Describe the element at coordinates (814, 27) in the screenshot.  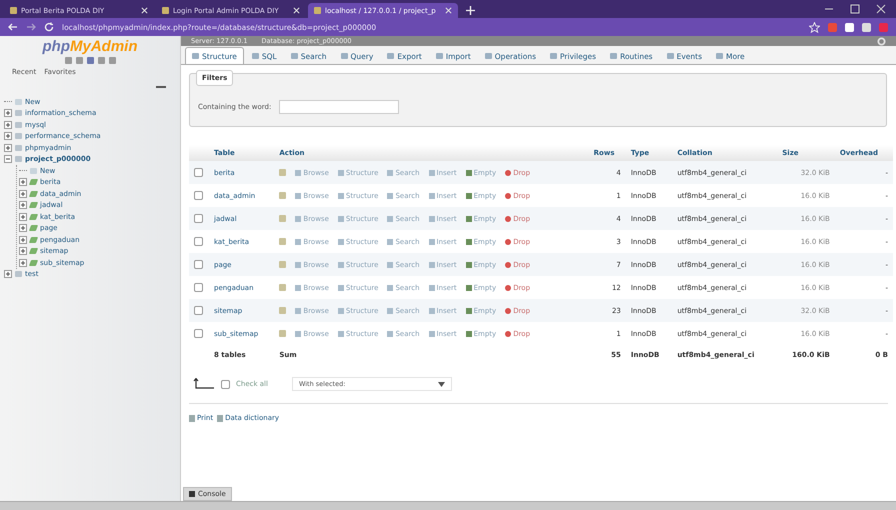
I see `star-icon` at that location.